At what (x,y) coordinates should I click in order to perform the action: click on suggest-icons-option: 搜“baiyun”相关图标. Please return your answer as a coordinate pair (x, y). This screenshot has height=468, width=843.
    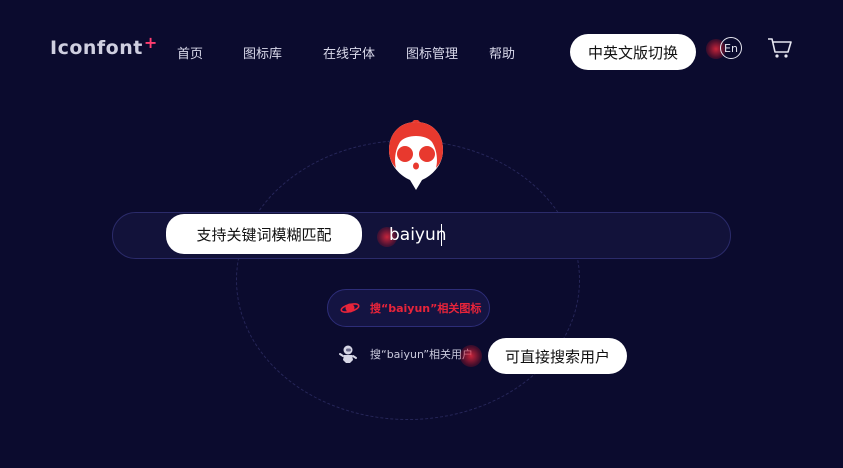
    Looking at the image, I should click on (408, 308).